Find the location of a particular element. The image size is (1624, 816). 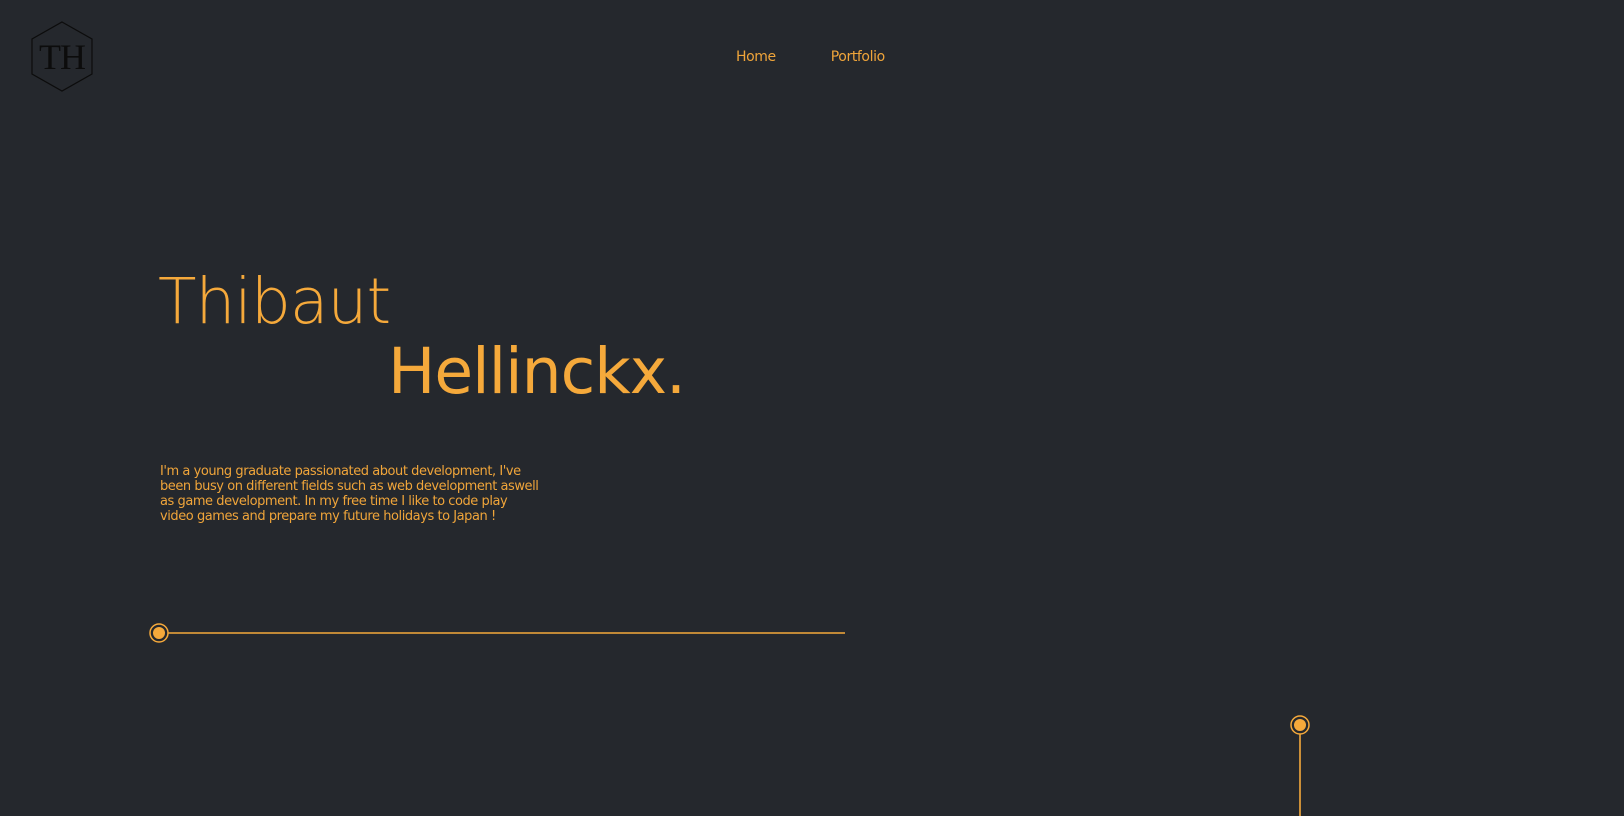

main-nav: Home Portfolio is located at coordinates (810, 57).